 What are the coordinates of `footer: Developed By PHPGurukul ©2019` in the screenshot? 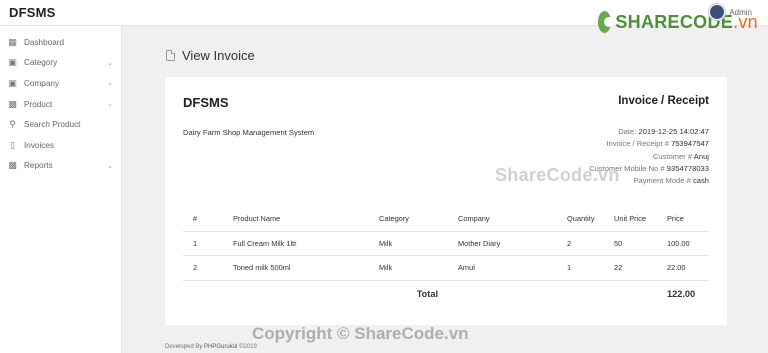 It's located at (211, 347).